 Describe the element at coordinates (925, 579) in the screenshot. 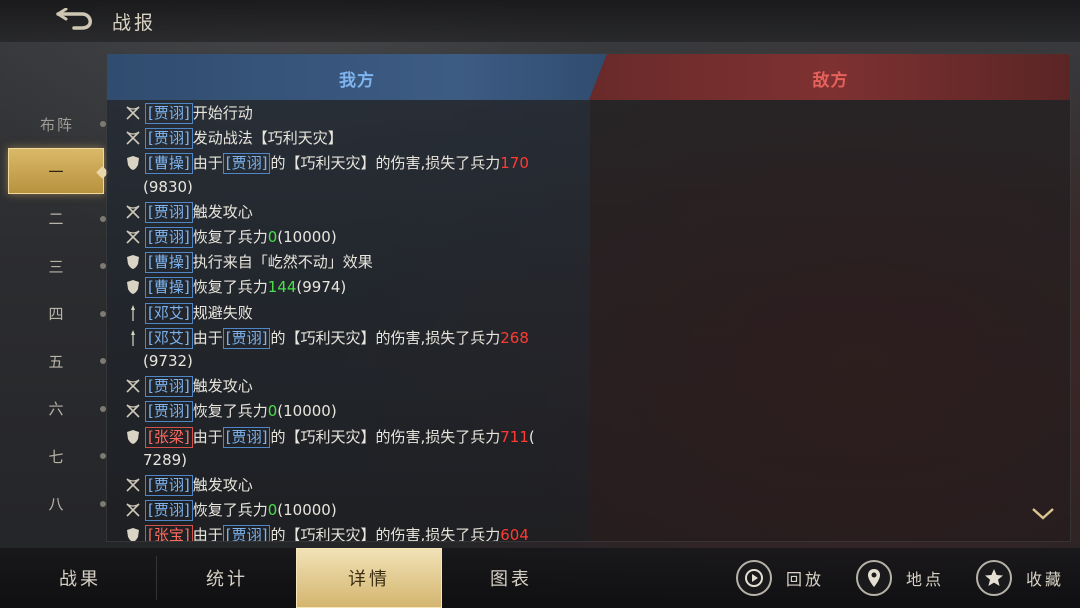

I see `location-label: 地点` at that location.